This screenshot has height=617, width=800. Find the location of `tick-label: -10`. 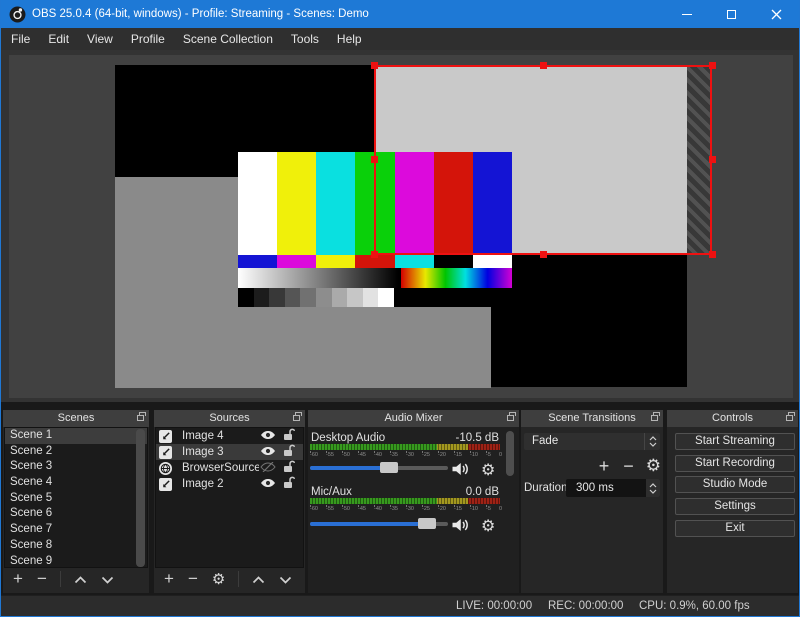

tick-label: -10 is located at coordinates (474, 509).